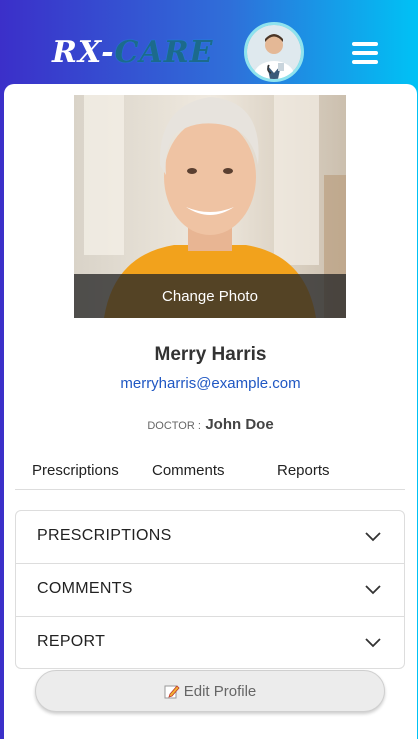 This screenshot has width=418, height=739. What do you see at coordinates (164, 52) in the screenshot?
I see `logo-care: CARE` at bounding box center [164, 52].